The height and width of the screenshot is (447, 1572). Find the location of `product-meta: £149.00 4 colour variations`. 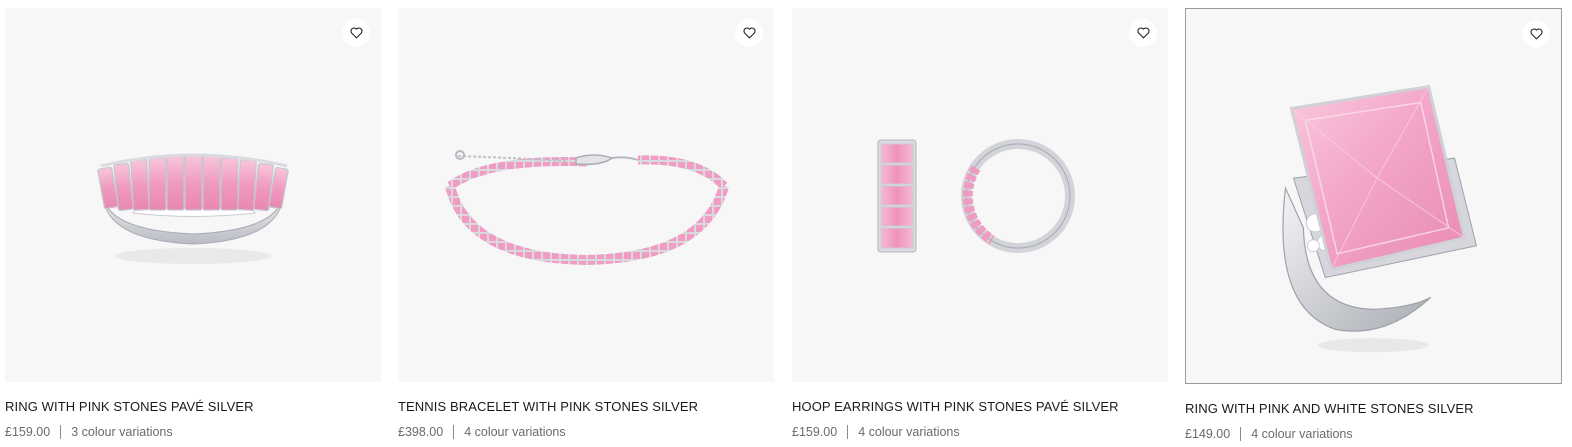

product-meta: £149.00 4 colour variations is located at coordinates (1373, 434).